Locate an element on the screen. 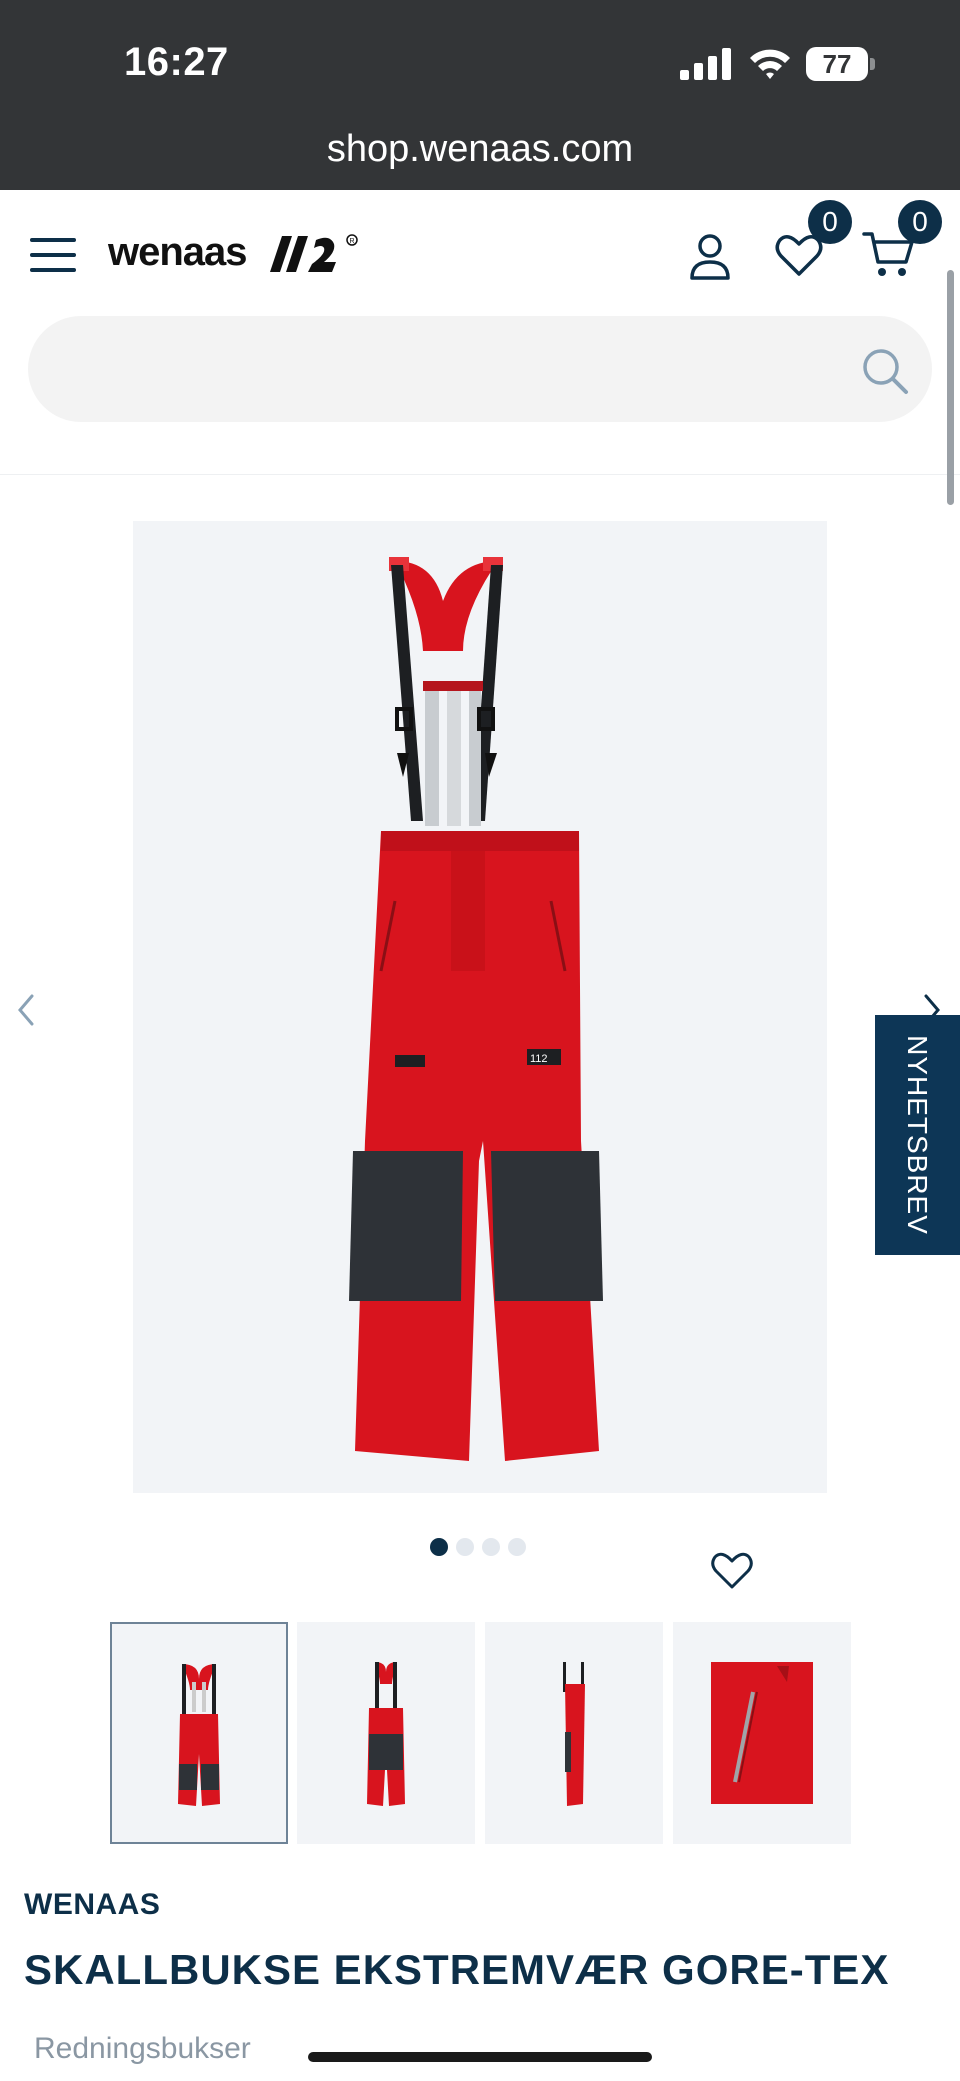 This screenshot has width=960, height=2081. battery-icon: 77 is located at coordinates (841, 64).